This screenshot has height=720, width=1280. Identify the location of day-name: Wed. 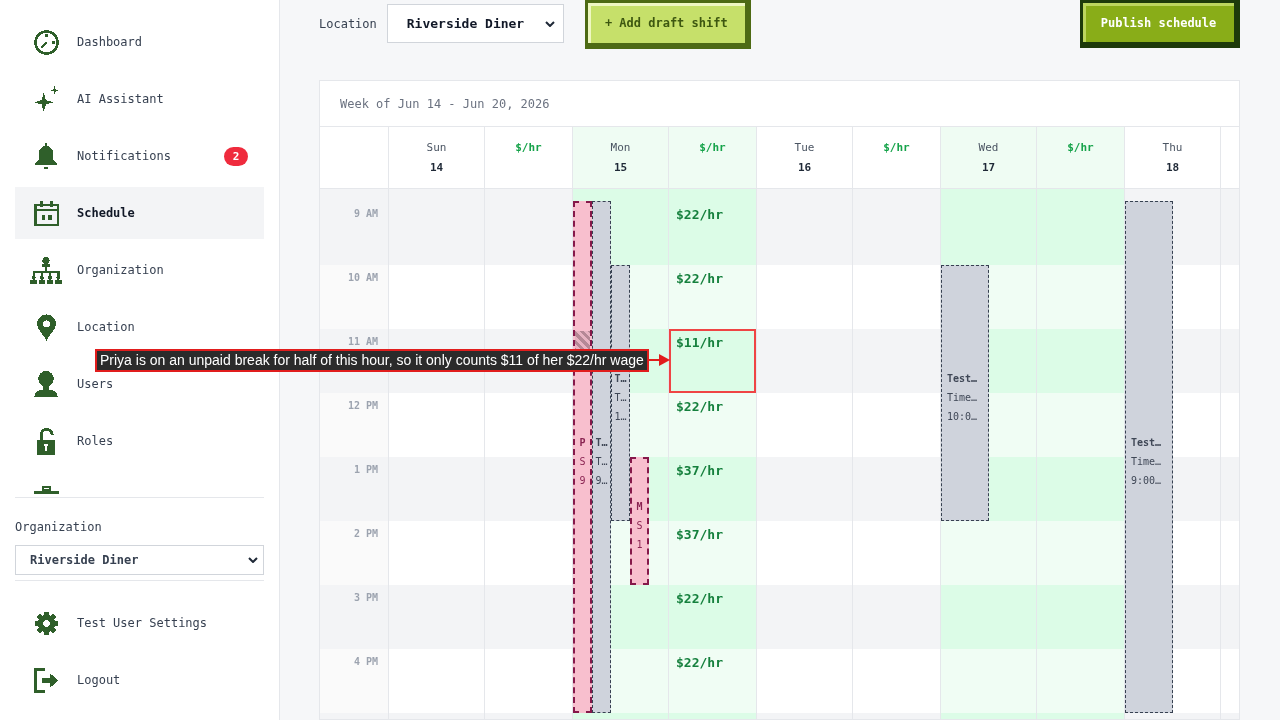
(988, 147).